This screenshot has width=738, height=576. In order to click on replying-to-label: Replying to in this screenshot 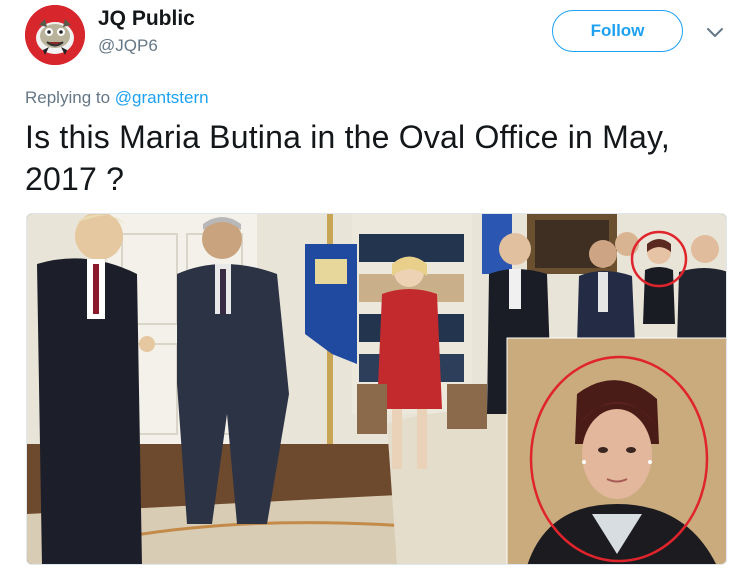, I will do `click(70, 97)`.